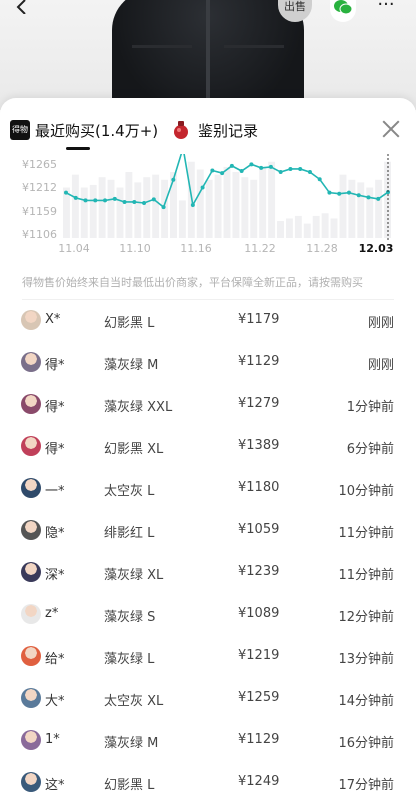 The width and height of the screenshot is (416, 800). What do you see at coordinates (21, 7) in the screenshot?
I see `back-chevron-icon` at bounding box center [21, 7].